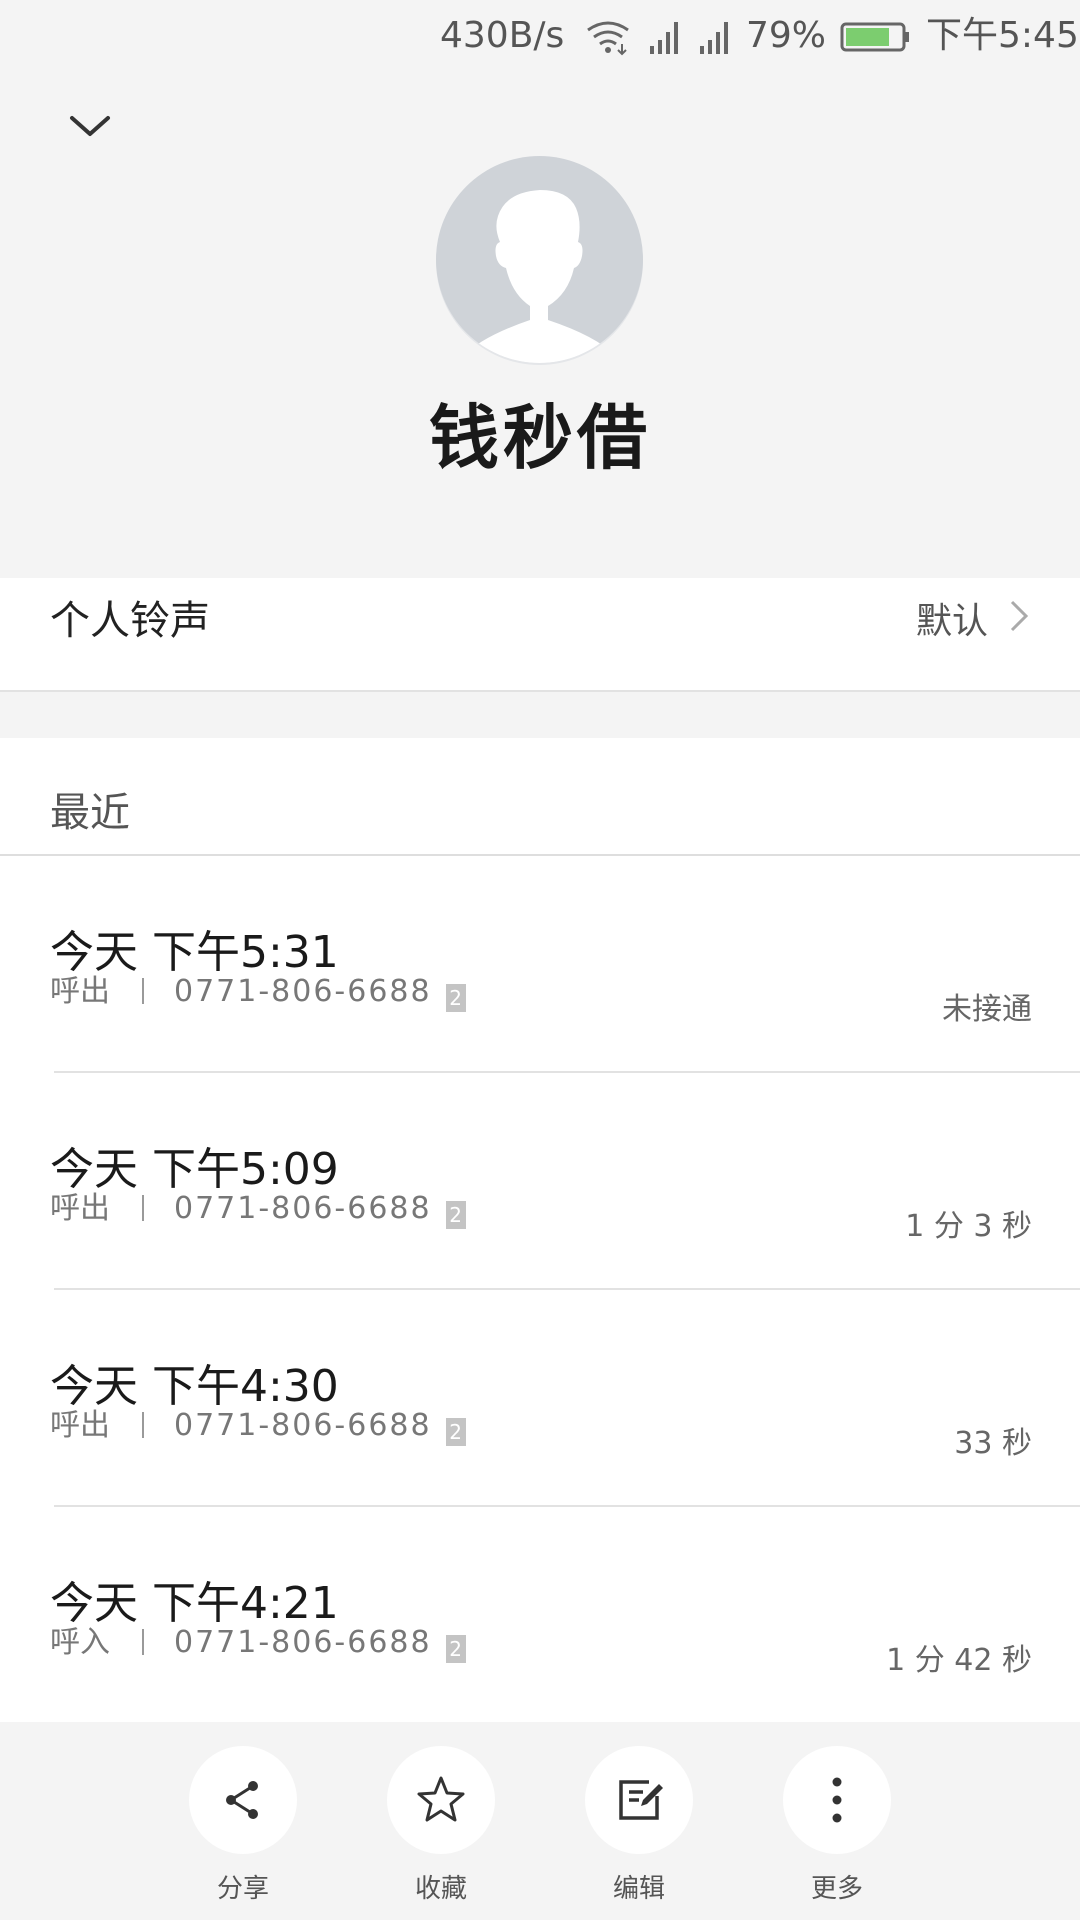 The width and height of the screenshot is (1080, 1920). I want to click on chevron-down-icon, so click(90, 126).